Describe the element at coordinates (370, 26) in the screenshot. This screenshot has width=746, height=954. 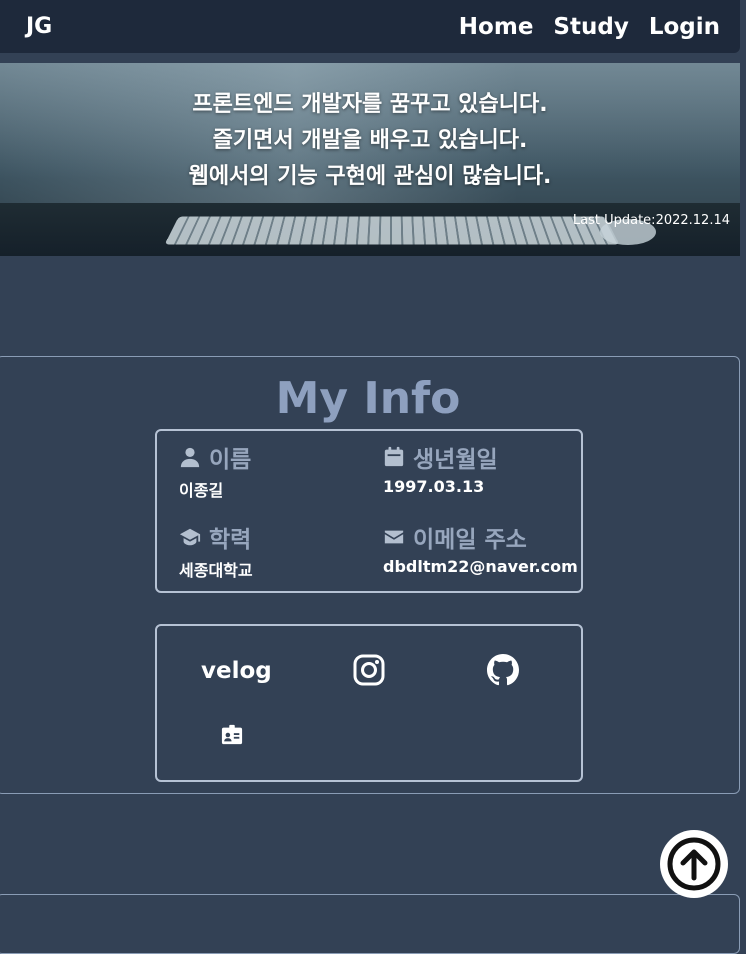
I see `navbar: JG Home Study Login` at that location.